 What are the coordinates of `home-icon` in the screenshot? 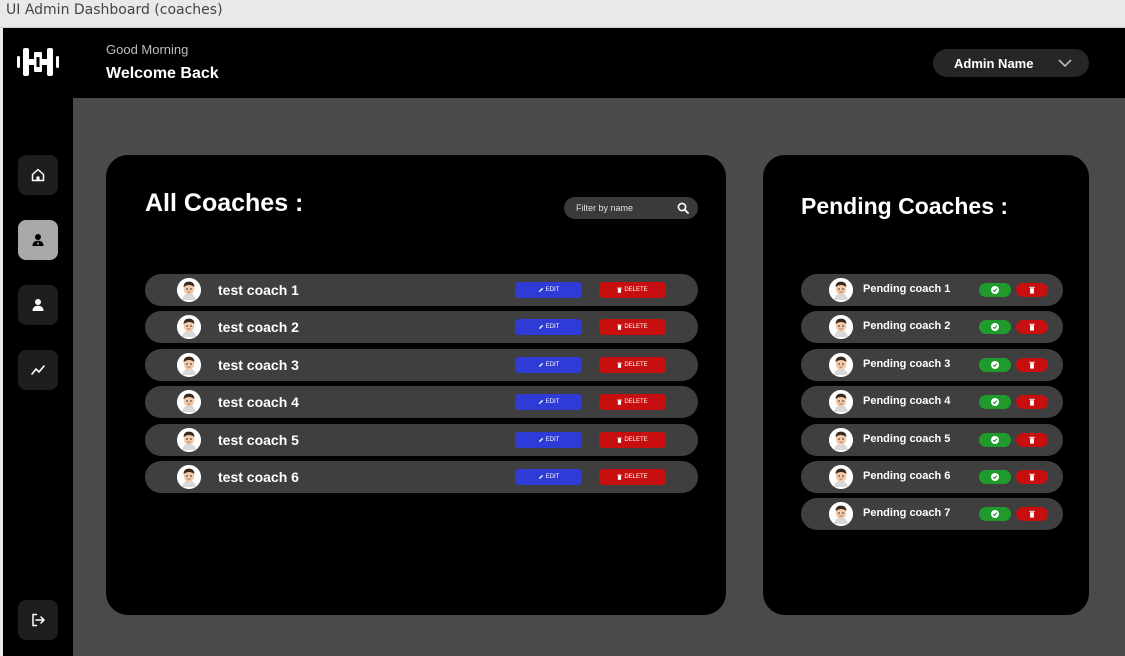 It's located at (38, 175).